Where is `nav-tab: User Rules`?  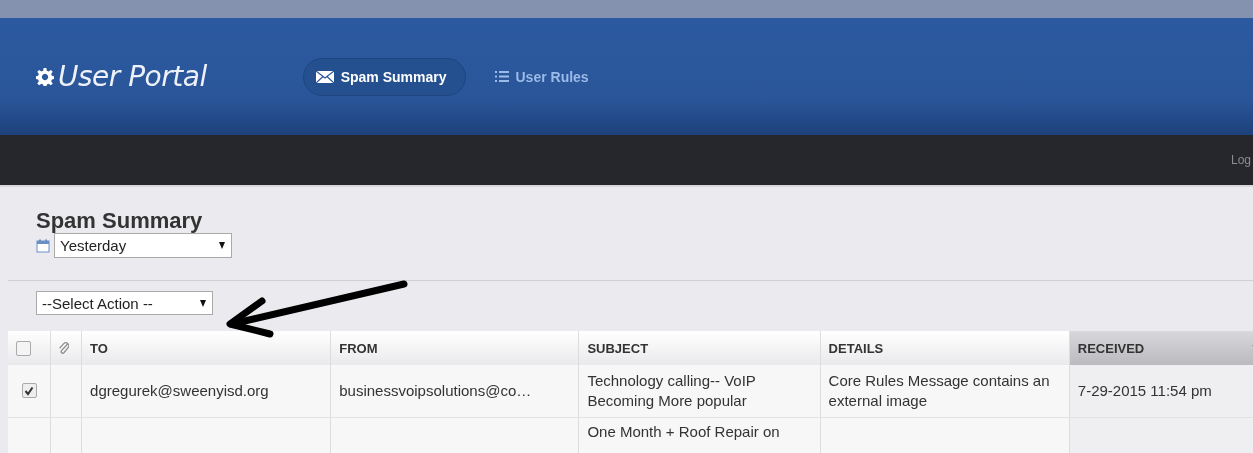
nav-tab: User Rules is located at coordinates (544, 76).